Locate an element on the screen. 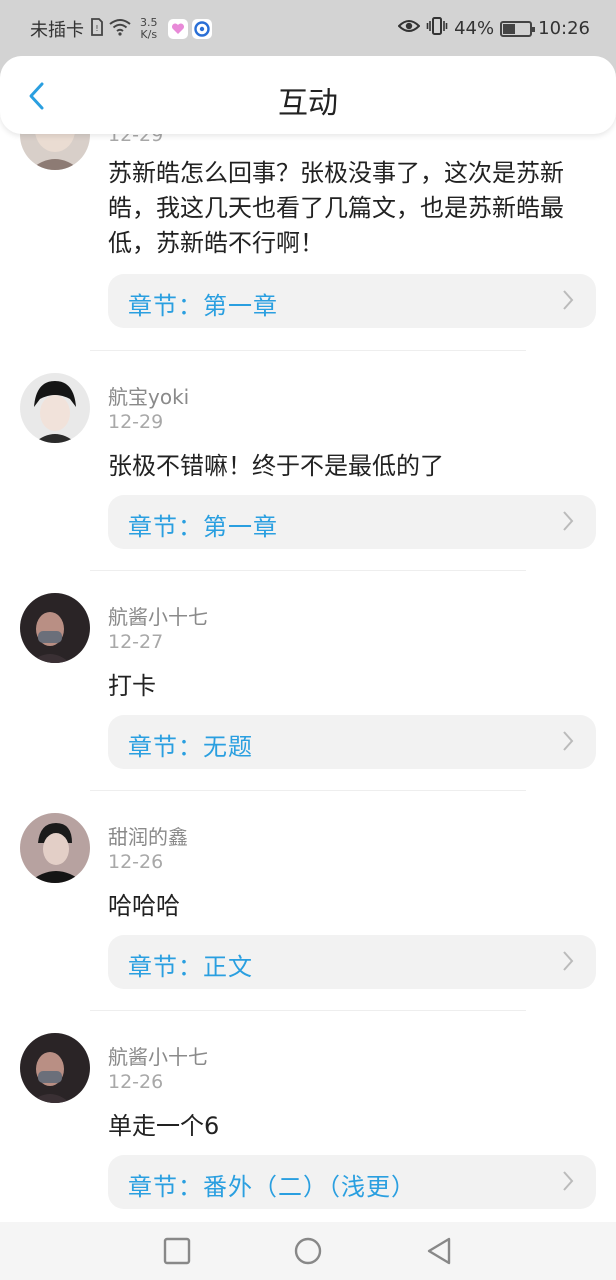 The image size is (616, 1280). speed-unit: K/s is located at coordinates (149, 34).